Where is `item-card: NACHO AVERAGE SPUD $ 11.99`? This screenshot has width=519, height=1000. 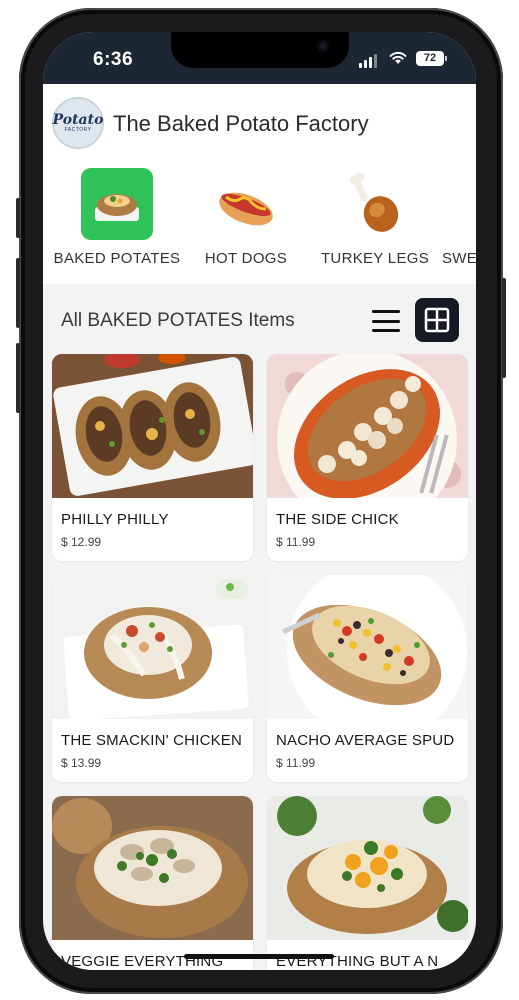
item-card: NACHO AVERAGE SPUD $ 11.99 is located at coordinates (367, 678).